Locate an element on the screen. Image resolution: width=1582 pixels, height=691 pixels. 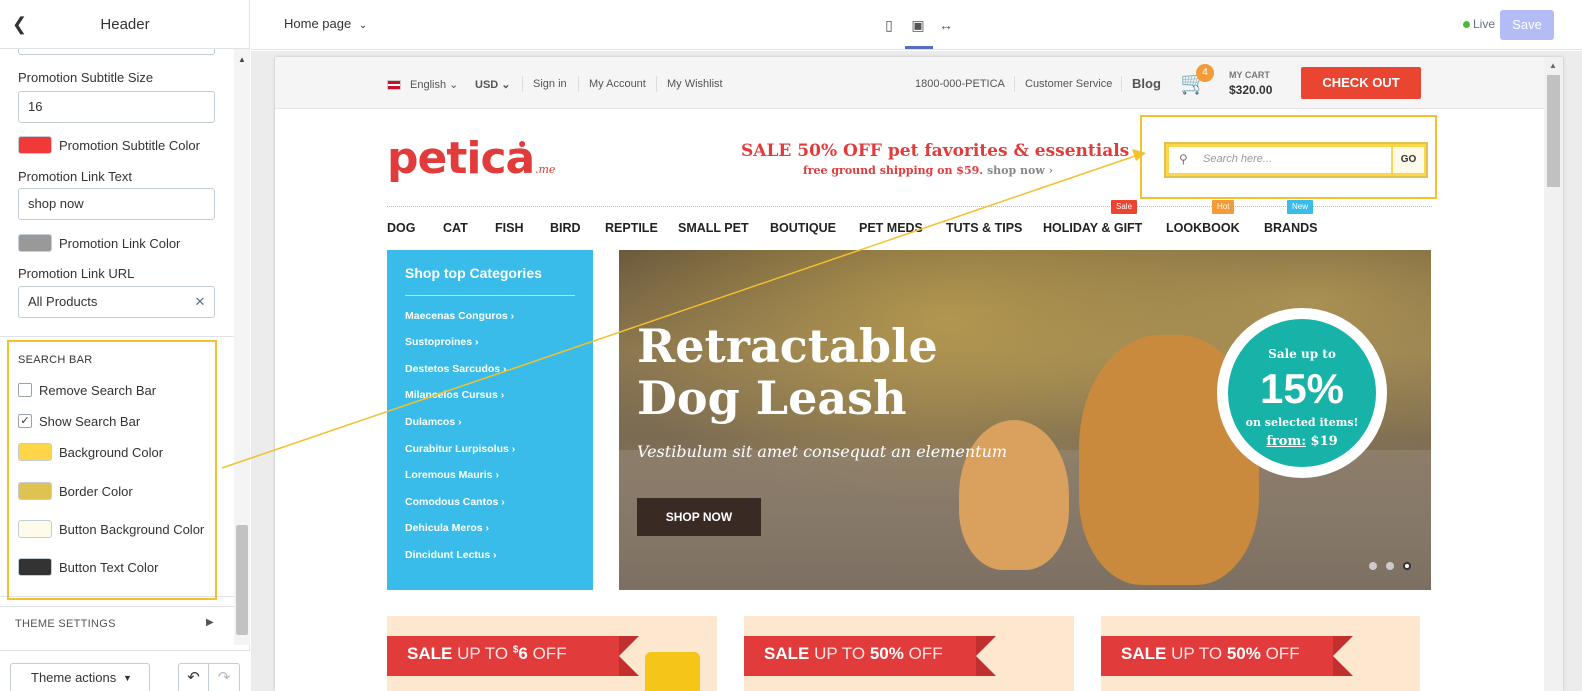
food-package-image is located at coordinates (672, 671).